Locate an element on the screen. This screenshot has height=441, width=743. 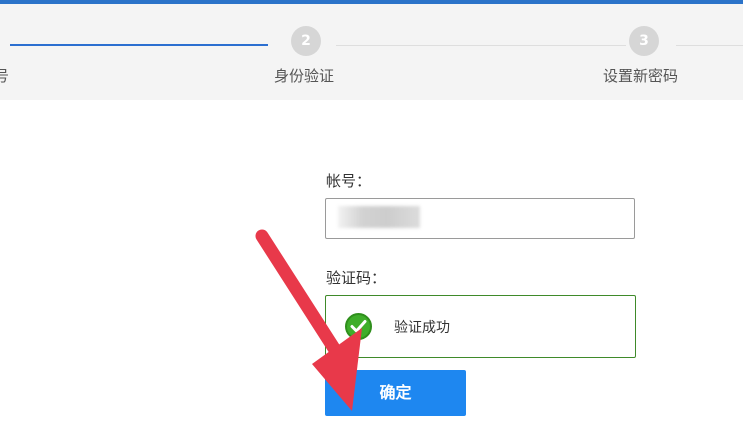
step-label-3: 设置新密码 is located at coordinates (641, 76).